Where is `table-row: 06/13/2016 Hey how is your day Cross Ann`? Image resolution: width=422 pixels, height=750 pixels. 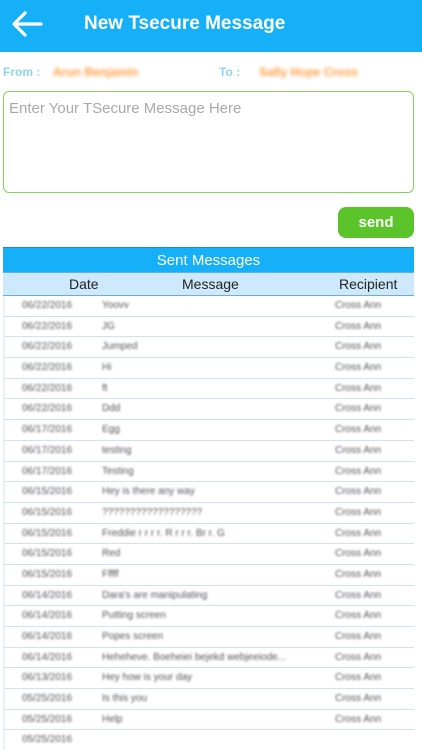
table-row: 06/13/2016 Hey how is your day Cross Ann is located at coordinates (208, 679).